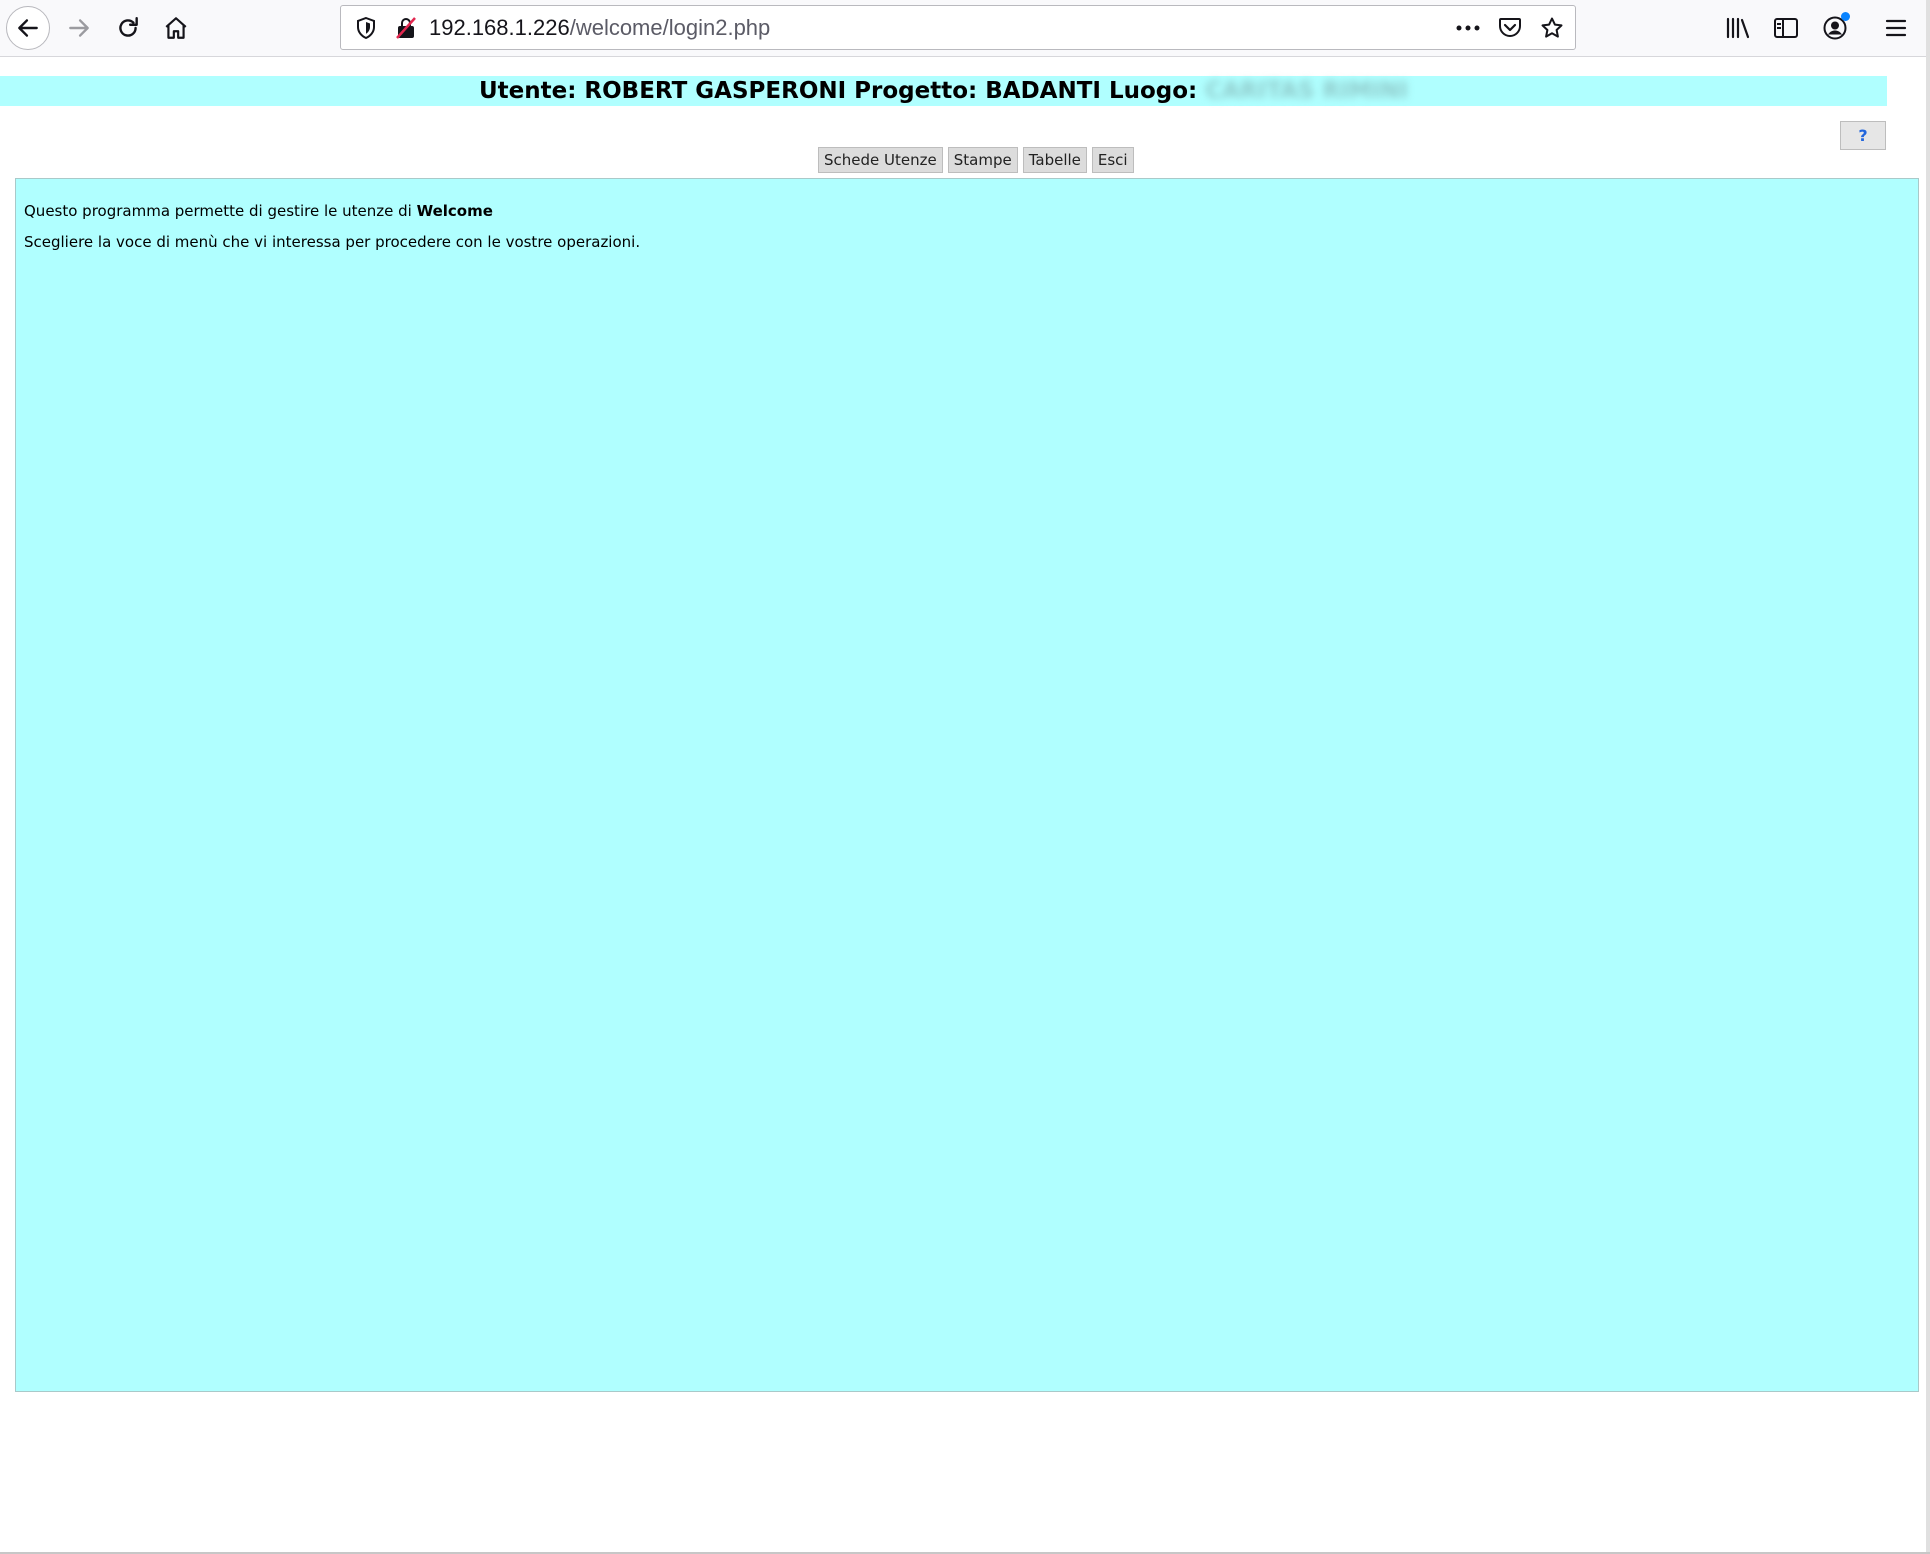 Image resolution: width=1930 pixels, height=1554 pixels. What do you see at coordinates (1468, 28) in the screenshot?
I see `more-actions-icon` at bounding box center [1468, 28].